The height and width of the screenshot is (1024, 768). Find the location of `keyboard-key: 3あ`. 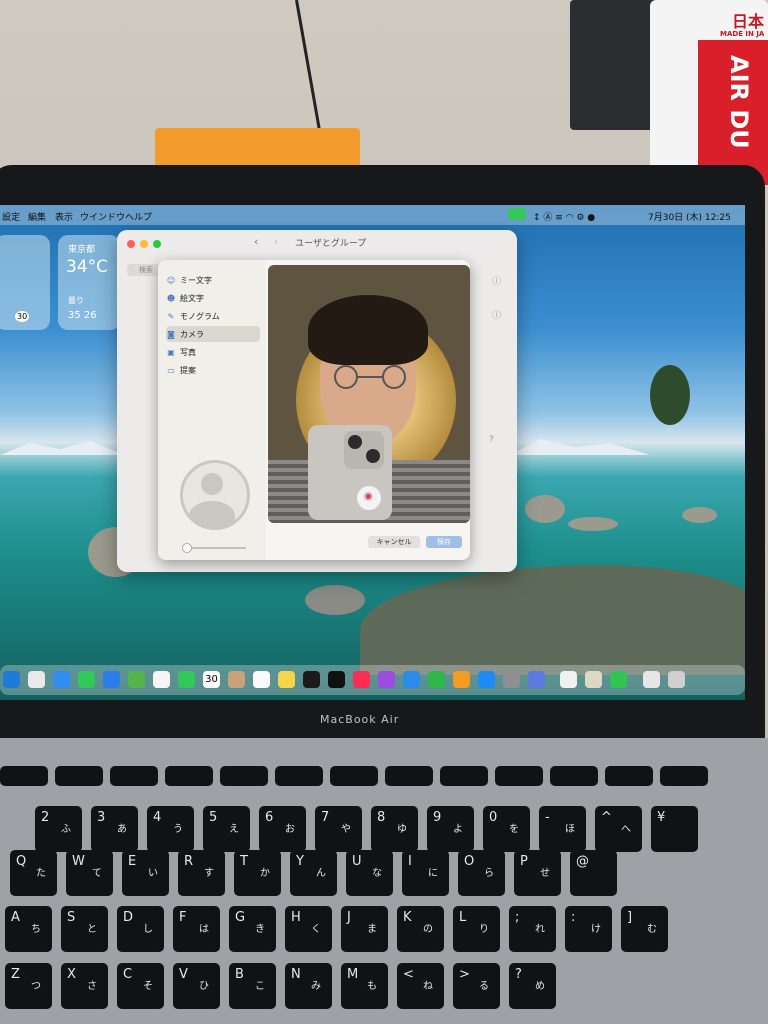

keyboard-key: 3あ is located at coordinates (114, 829).